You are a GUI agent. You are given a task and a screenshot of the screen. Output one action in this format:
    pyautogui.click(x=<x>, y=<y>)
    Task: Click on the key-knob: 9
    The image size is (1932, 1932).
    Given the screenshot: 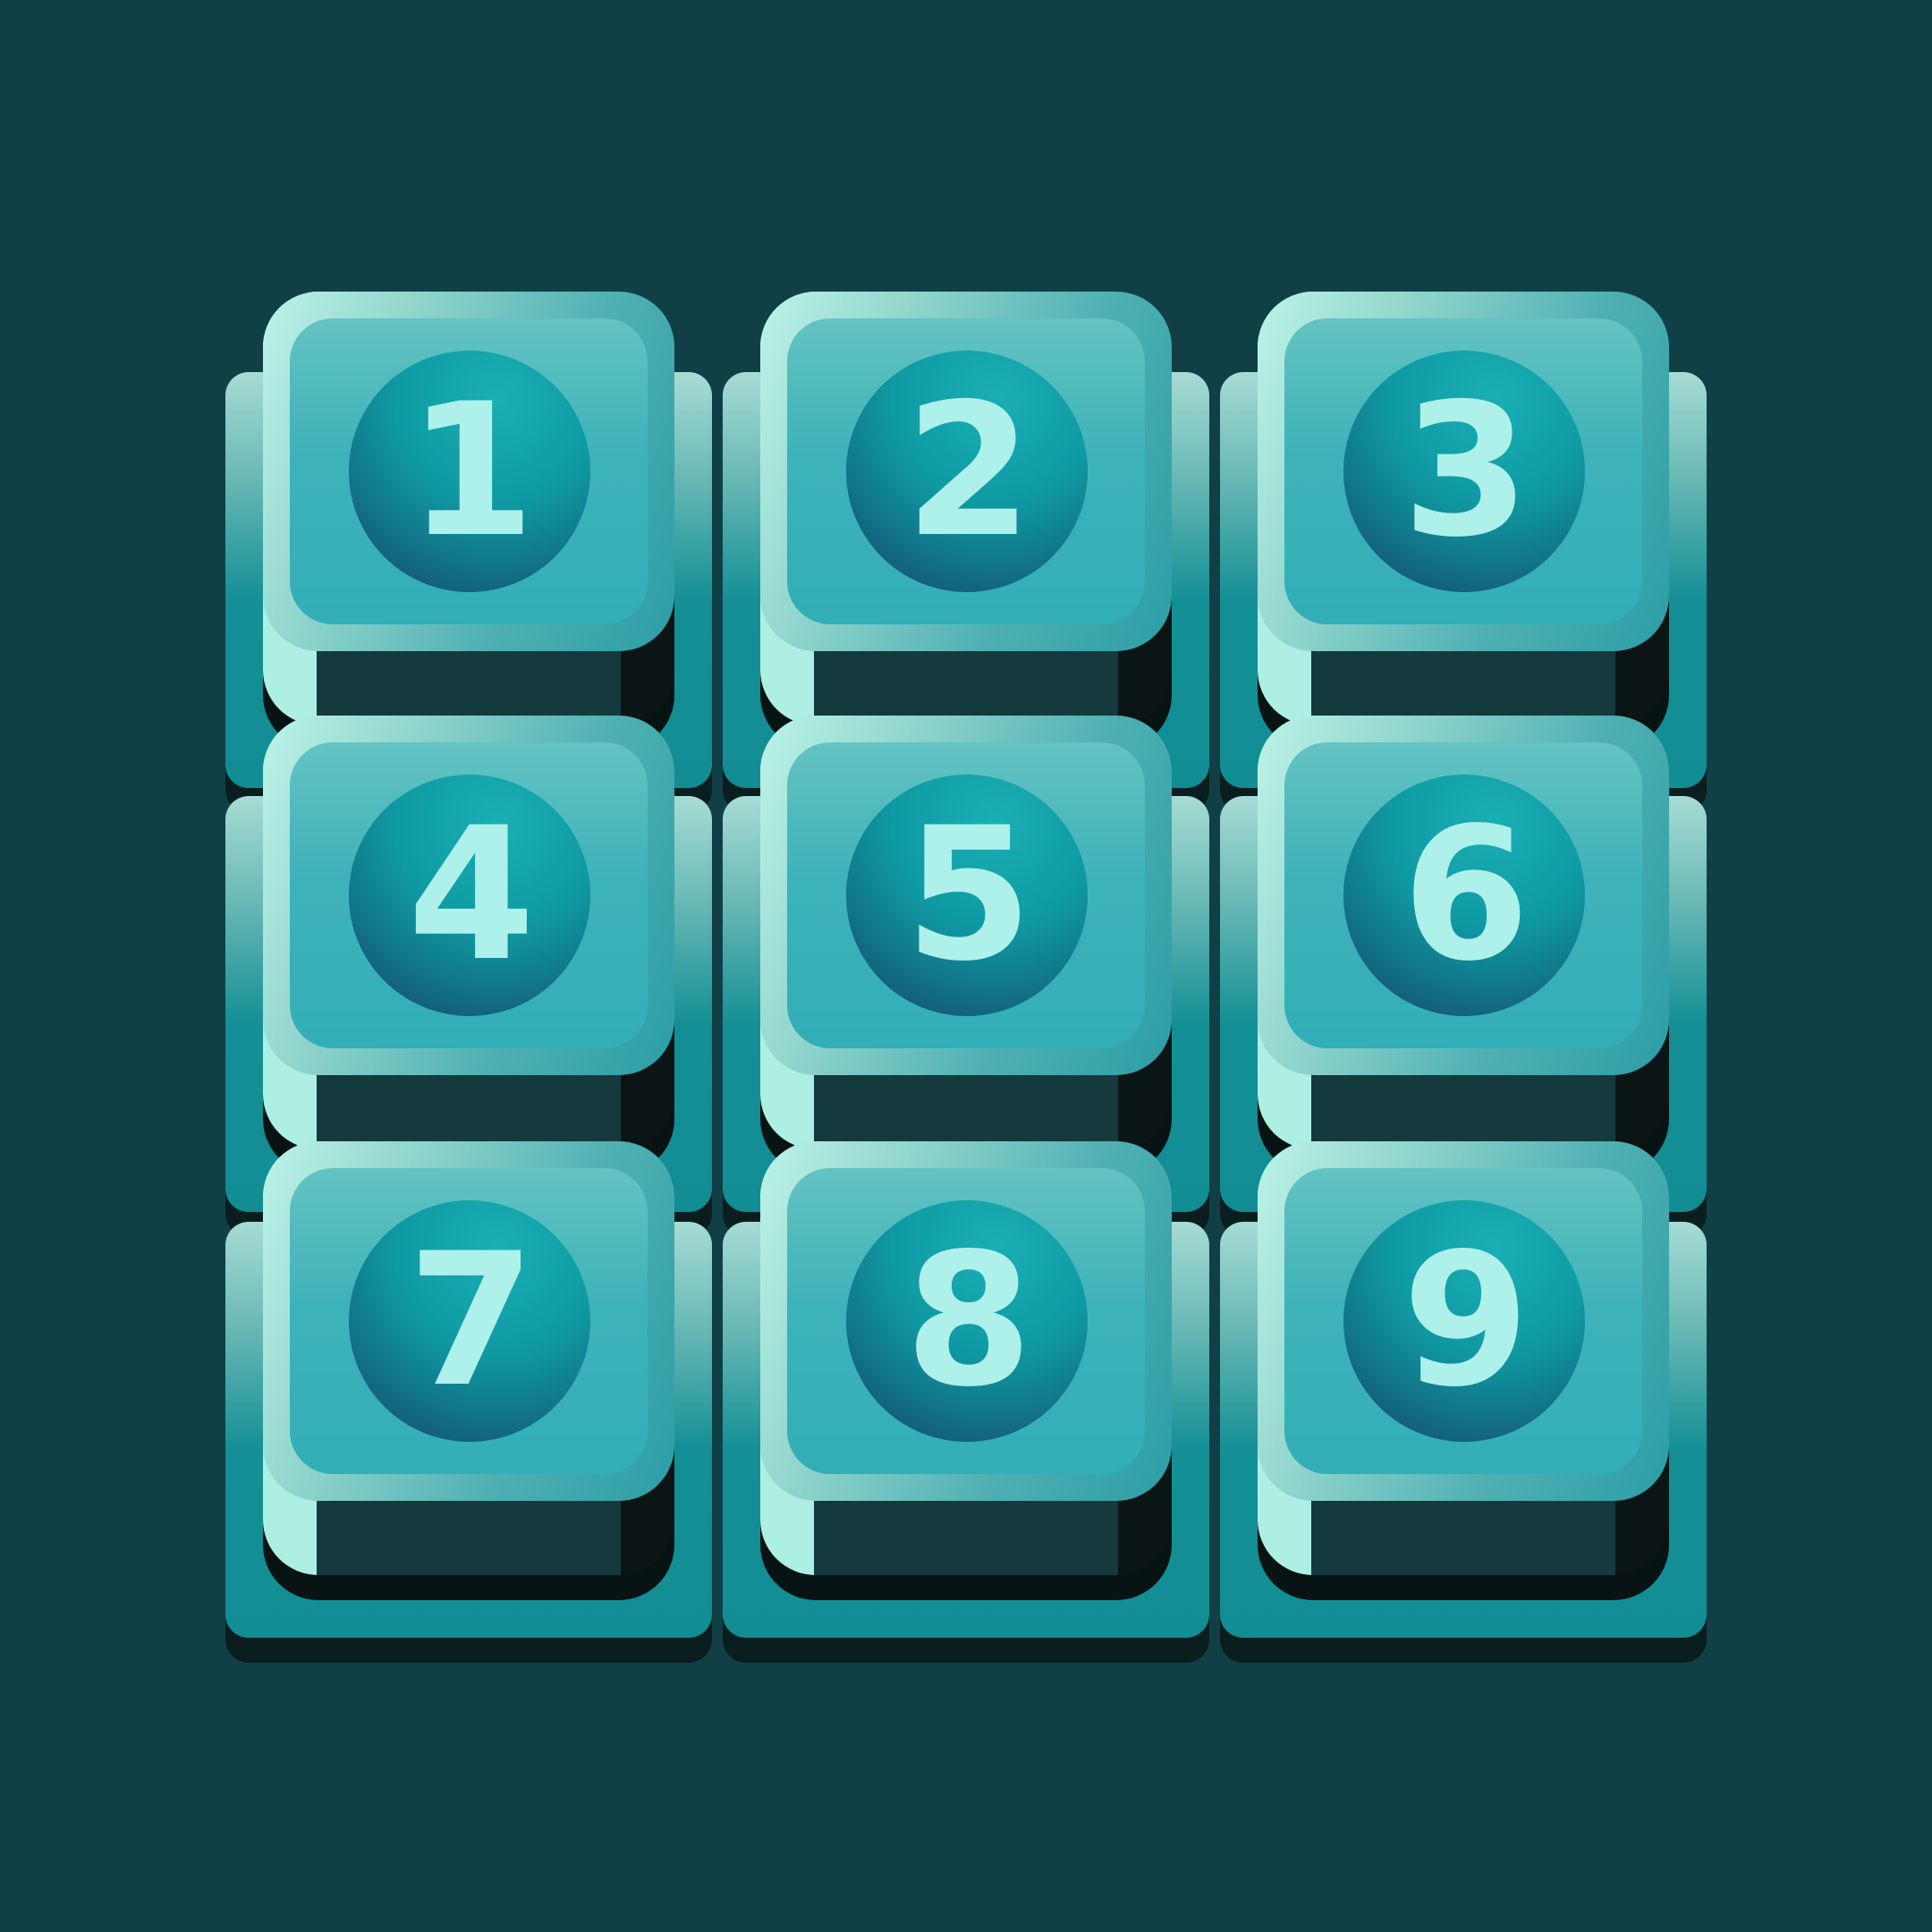 What is the action you would take?
    pyautogui.click(x=1464, y=1321)
    